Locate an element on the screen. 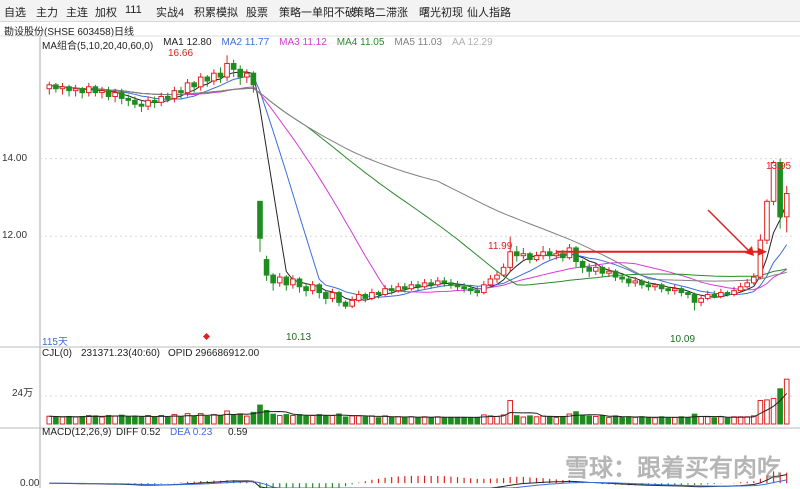 Image resolution: width=800 pixels, height=489 pixels. menu-item-11: 曙光初现 is located at coordinates (441, 12).